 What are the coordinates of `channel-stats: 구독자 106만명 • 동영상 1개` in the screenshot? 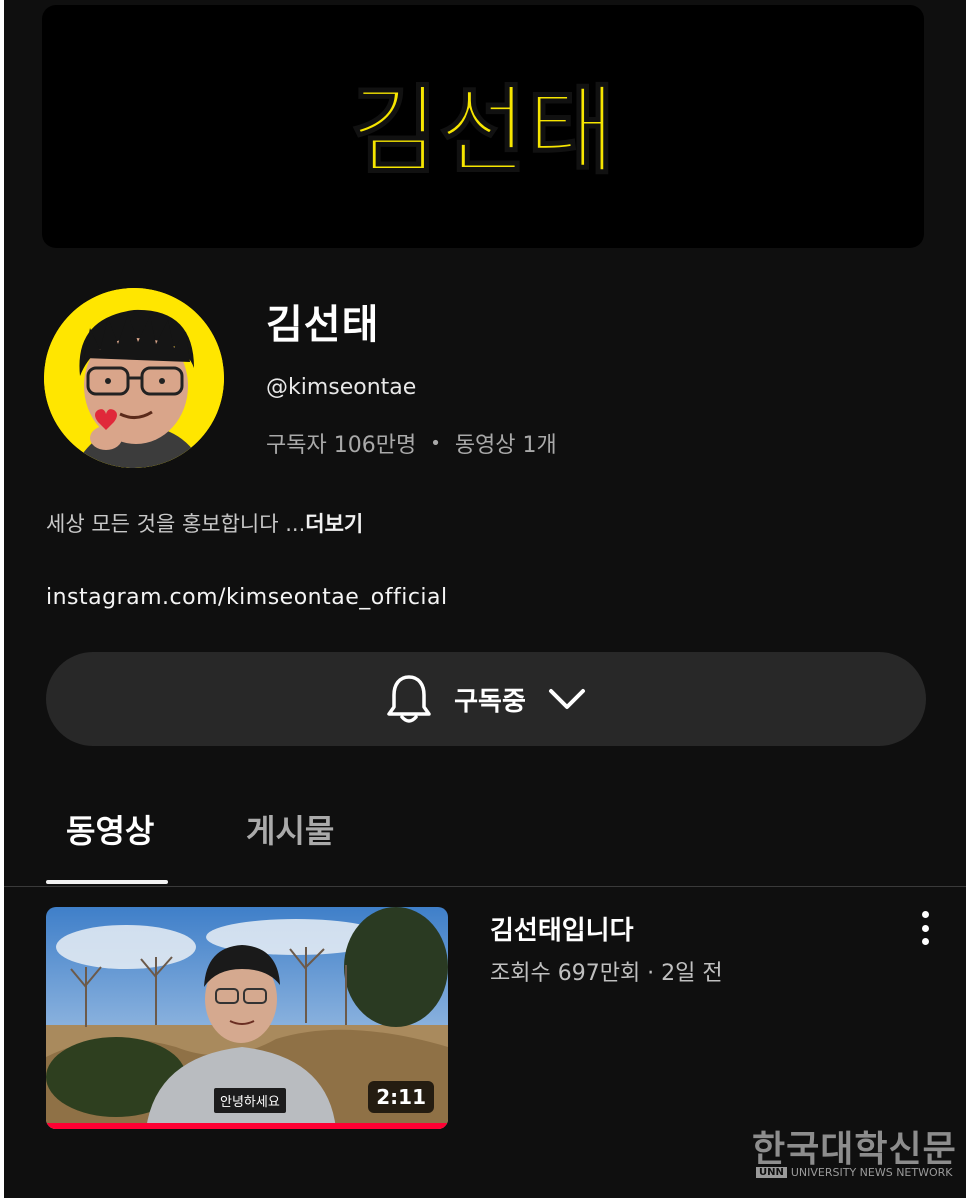 It's located at (411, 443).